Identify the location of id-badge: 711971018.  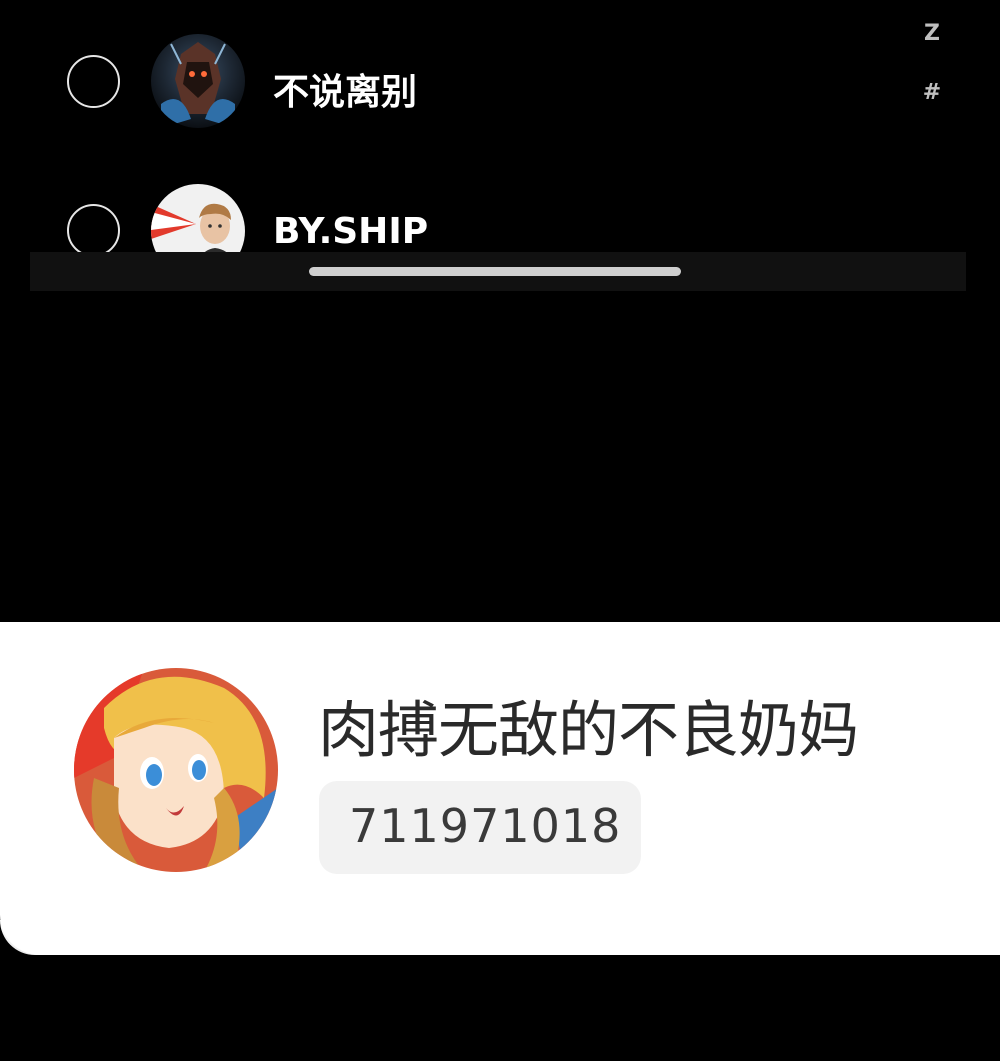
(480, 827).